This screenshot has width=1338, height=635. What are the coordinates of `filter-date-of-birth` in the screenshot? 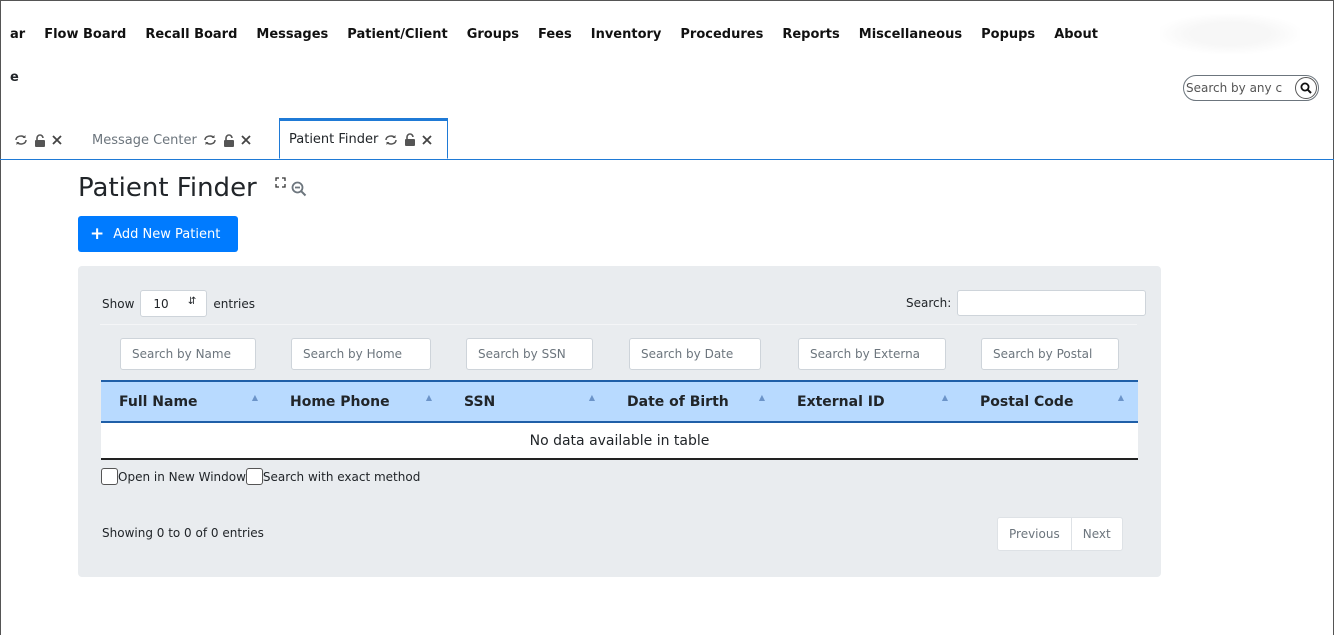 It's located at (695, 354).